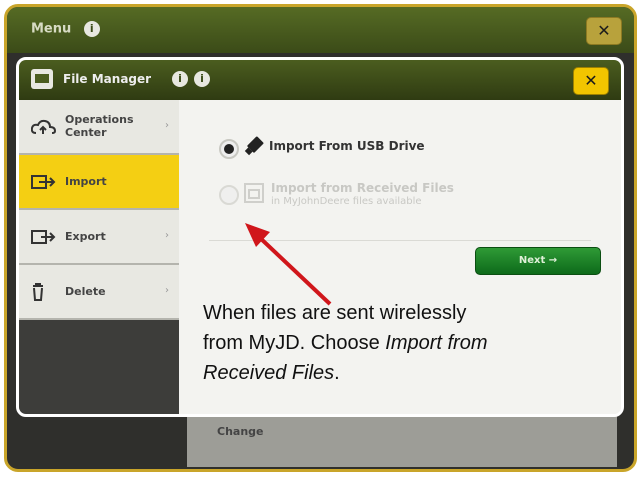 This screenshot has width=643, height=478. Describe the element at coordinates (335, 313) in the screenshot. I see `annotation-line-1: When files are sent wirelessly` at that location.